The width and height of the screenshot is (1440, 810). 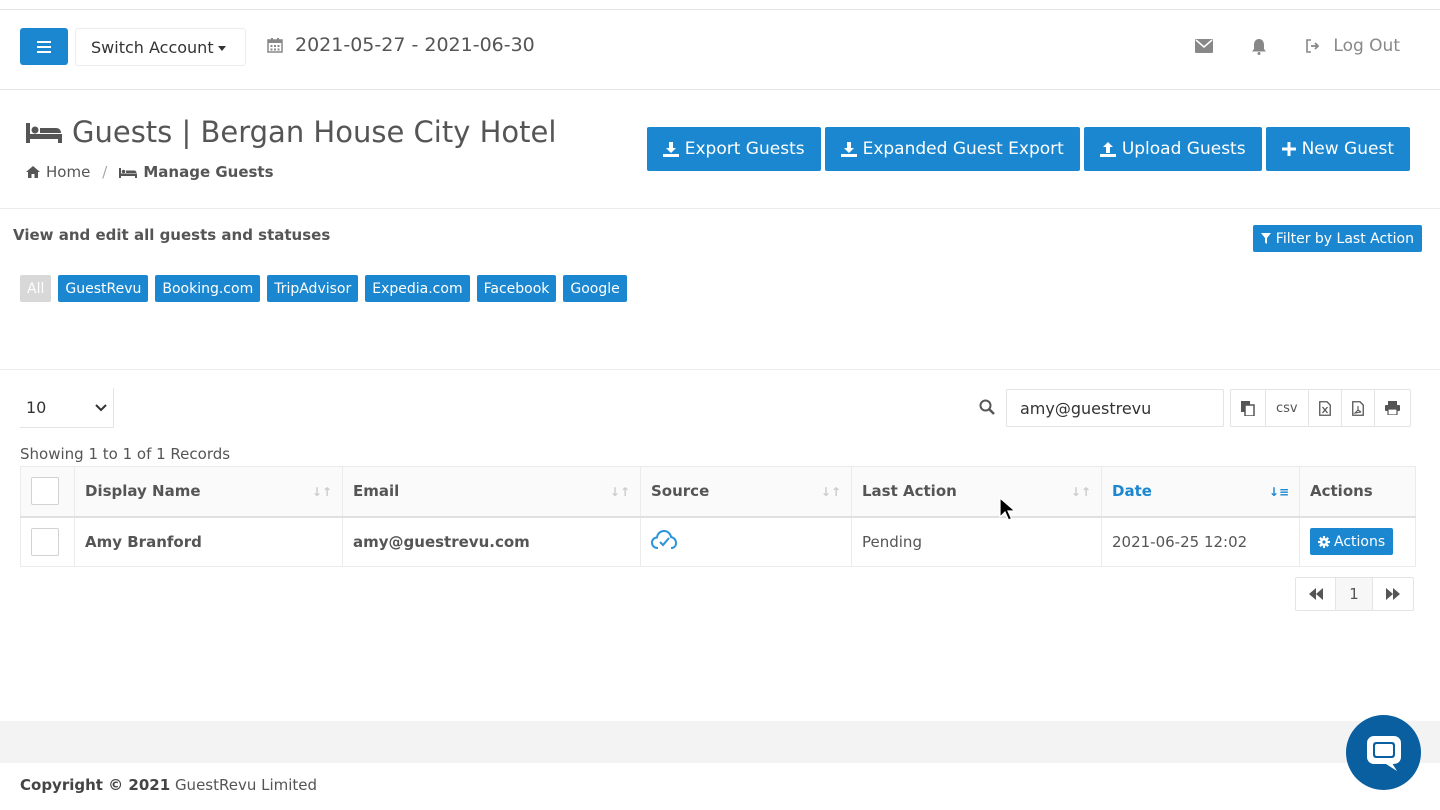 I want to click on guestrevu-icon, so click(x=664, y=539).